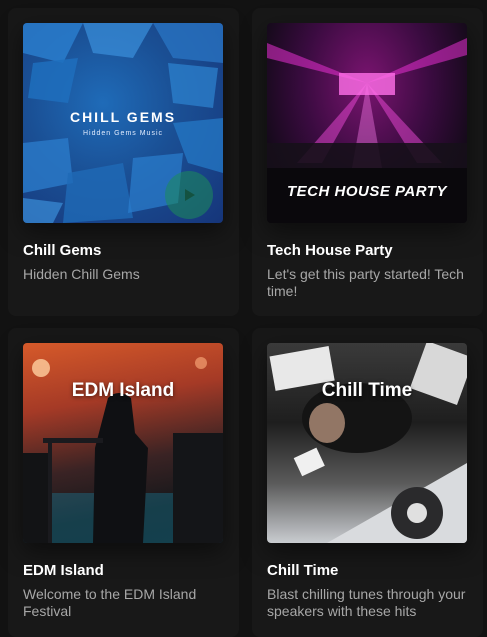 The image size is (487, 637). I want to click on playlist-description: Welcome to the EDM Island Festival, so click(110, 602).